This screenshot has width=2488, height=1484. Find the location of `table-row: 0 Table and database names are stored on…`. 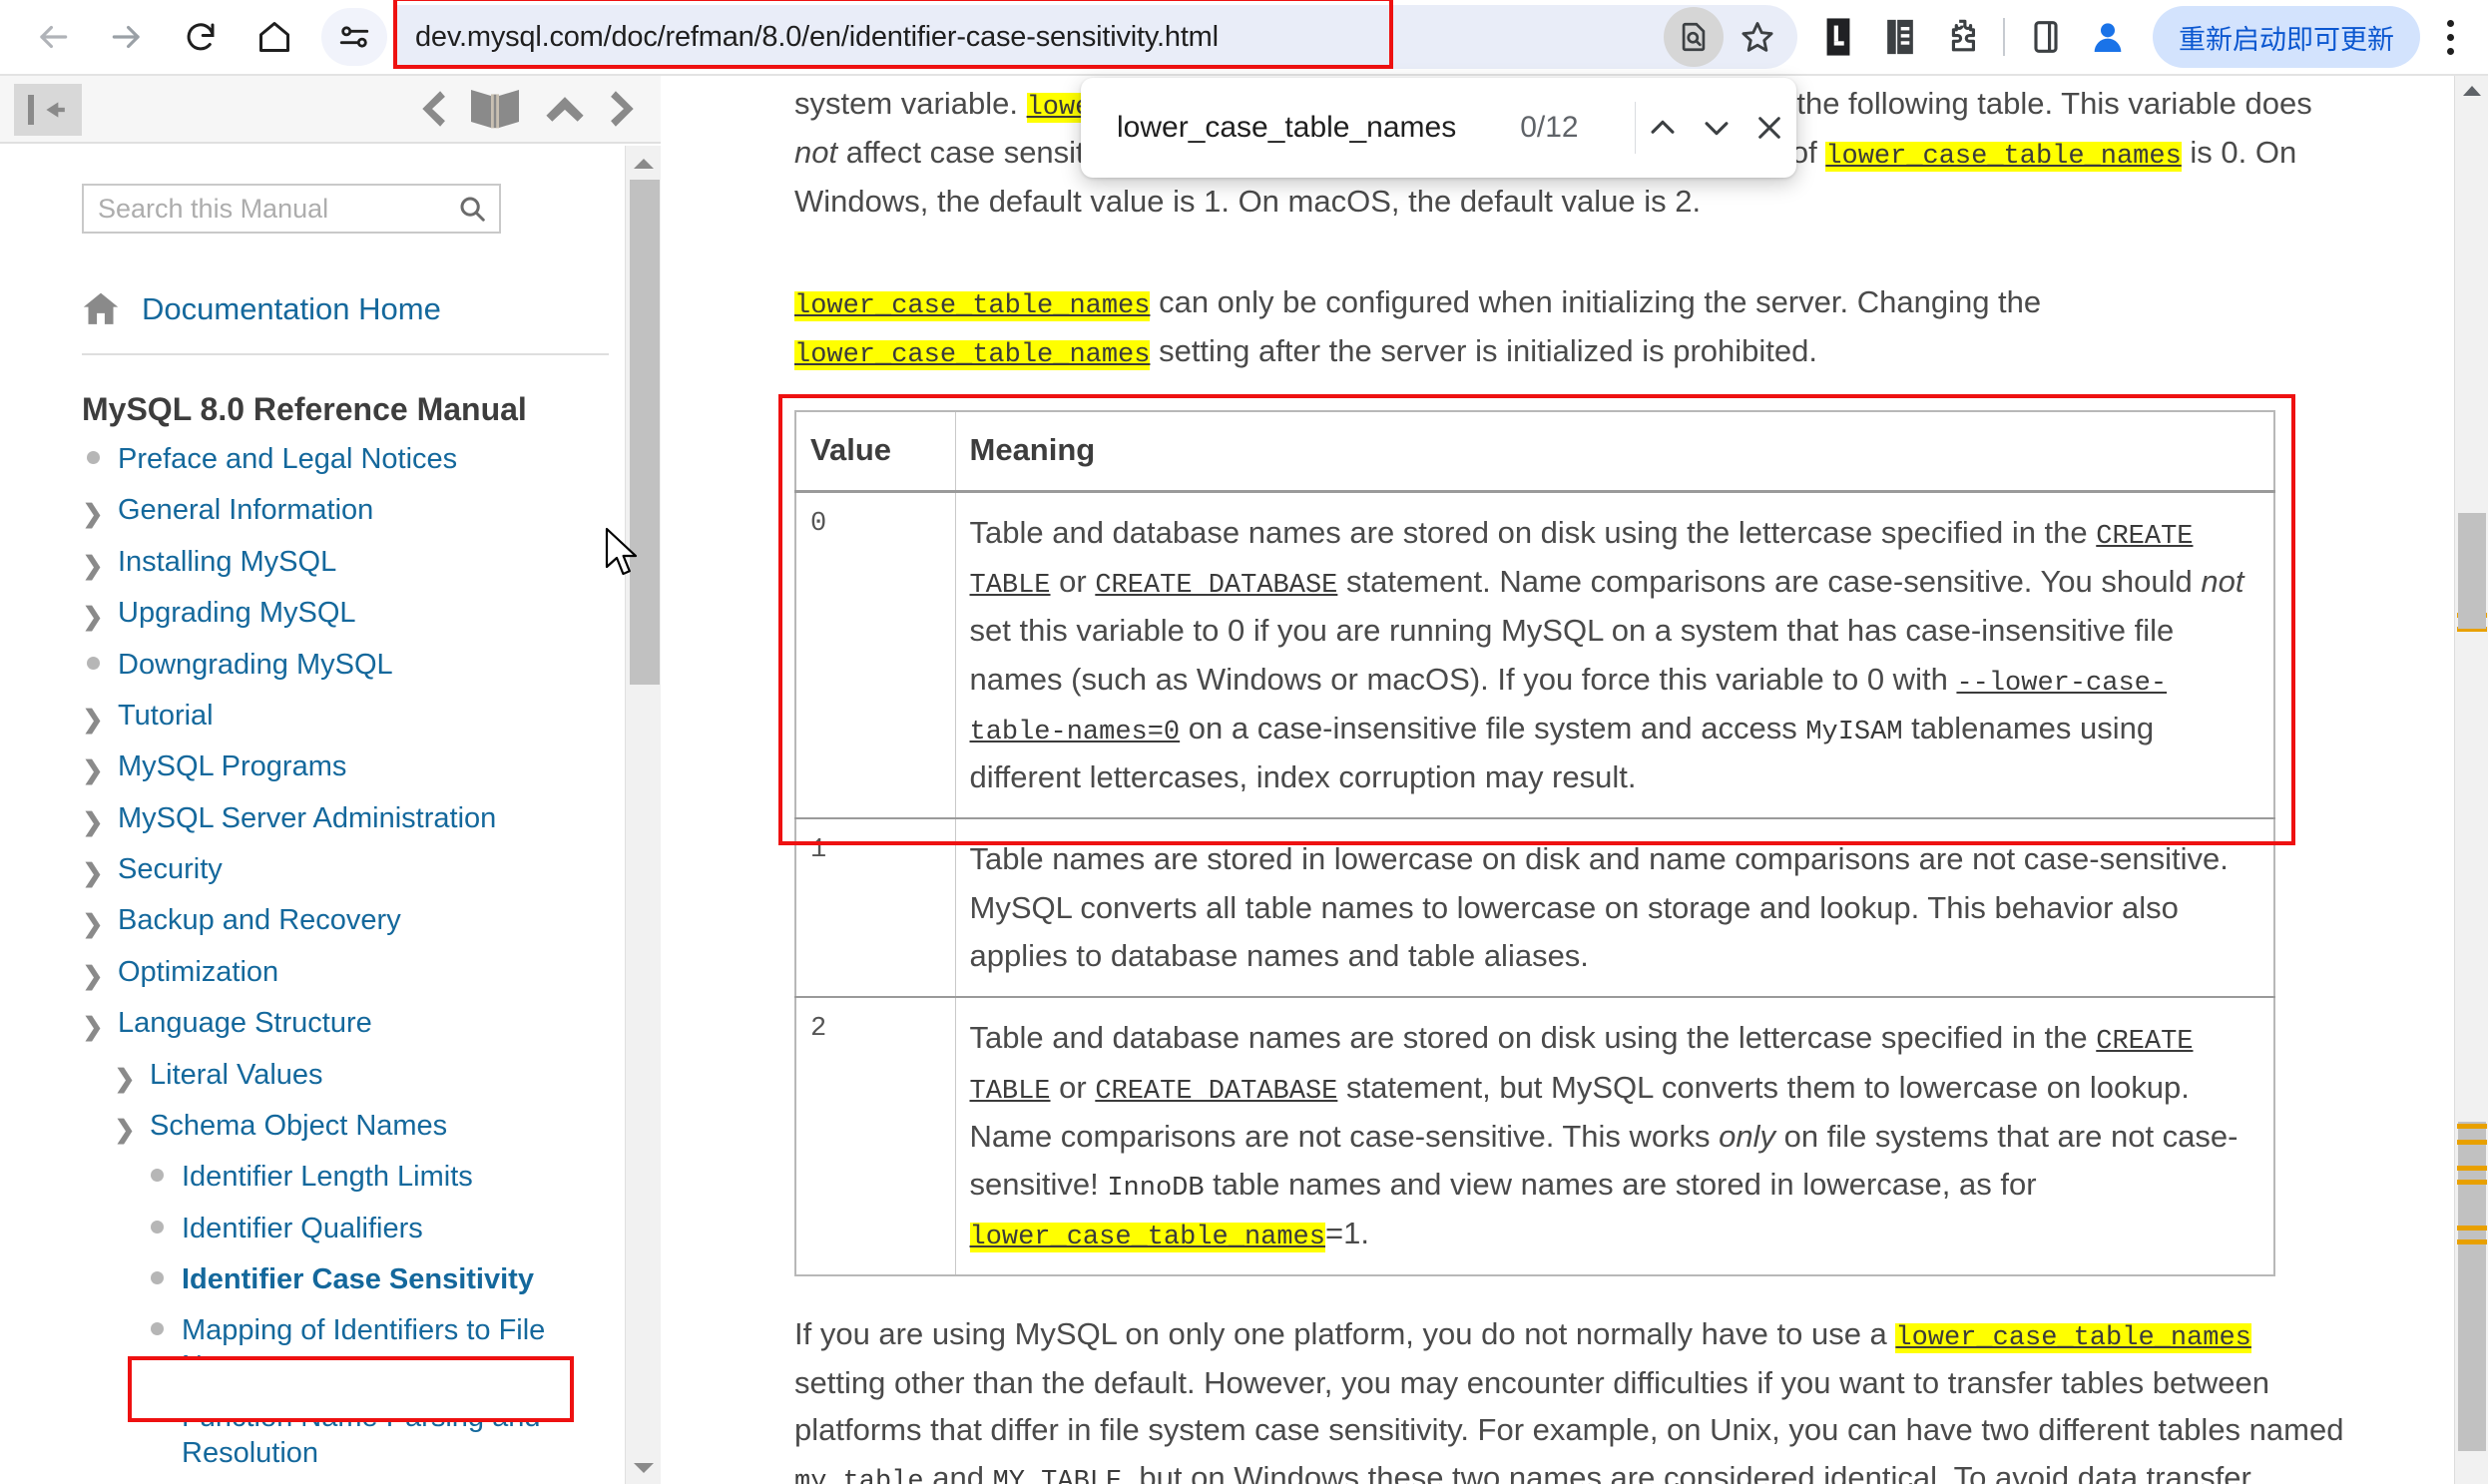

table-row: 0 Table and database names are stored on… is located at coordinates (1534, 655).